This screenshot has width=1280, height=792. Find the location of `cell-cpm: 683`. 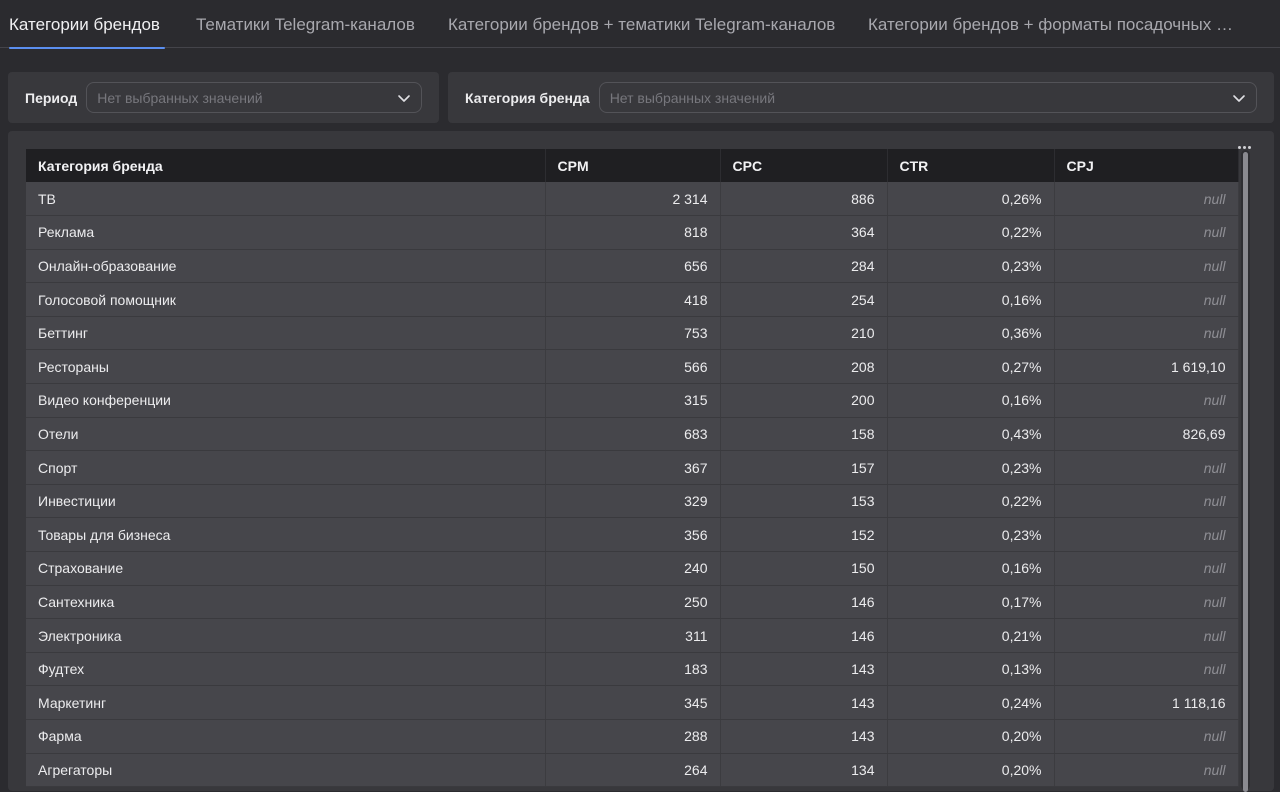

cell-cpm: 683 is located at coordinates (633, 434).